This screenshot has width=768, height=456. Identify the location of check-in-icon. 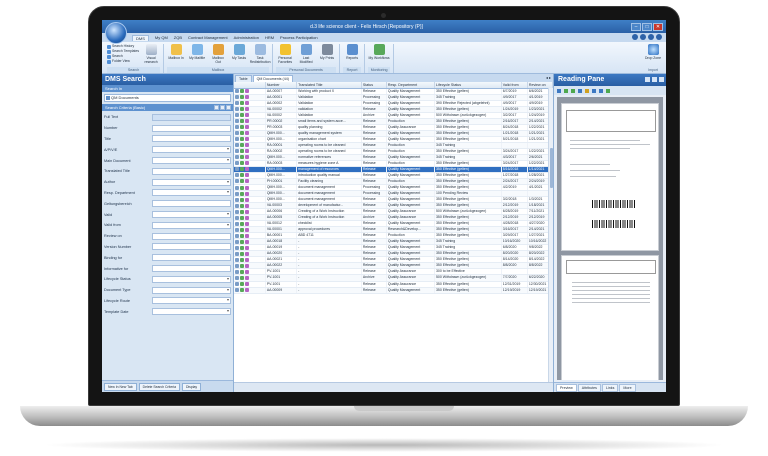
(566, 90).